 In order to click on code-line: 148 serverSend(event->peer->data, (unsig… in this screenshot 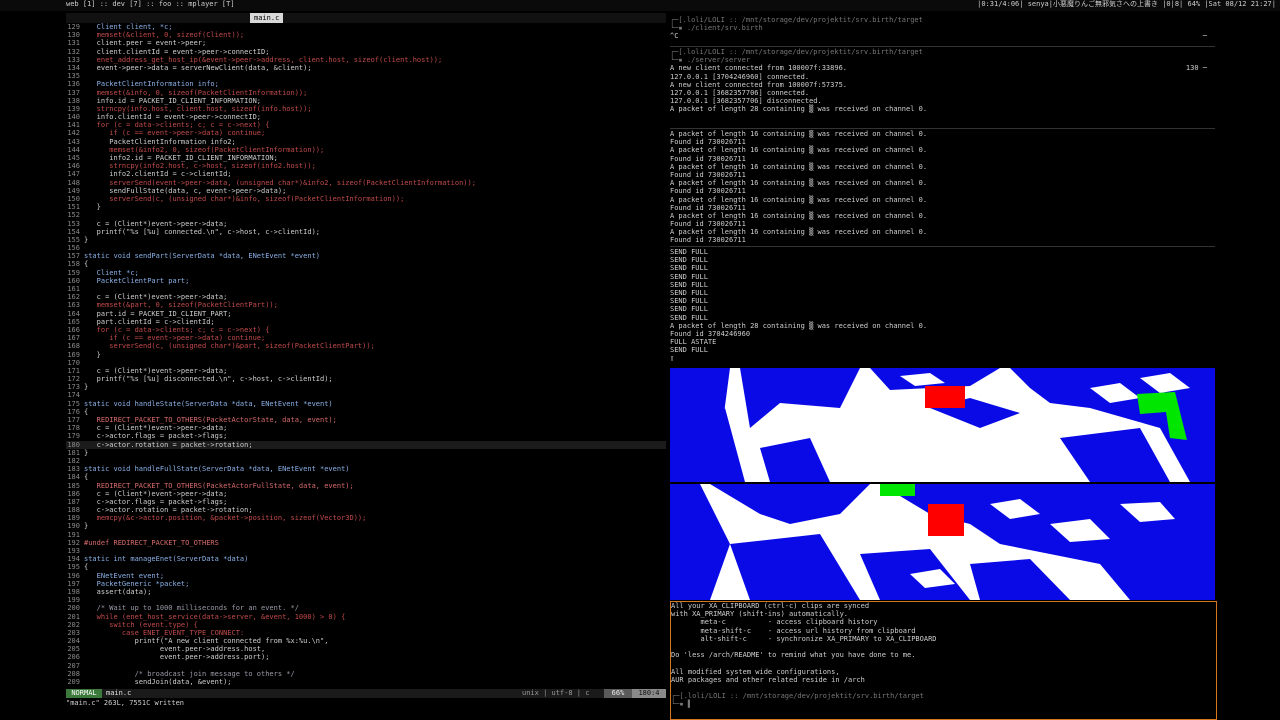, I will do `click(366, 183)`.